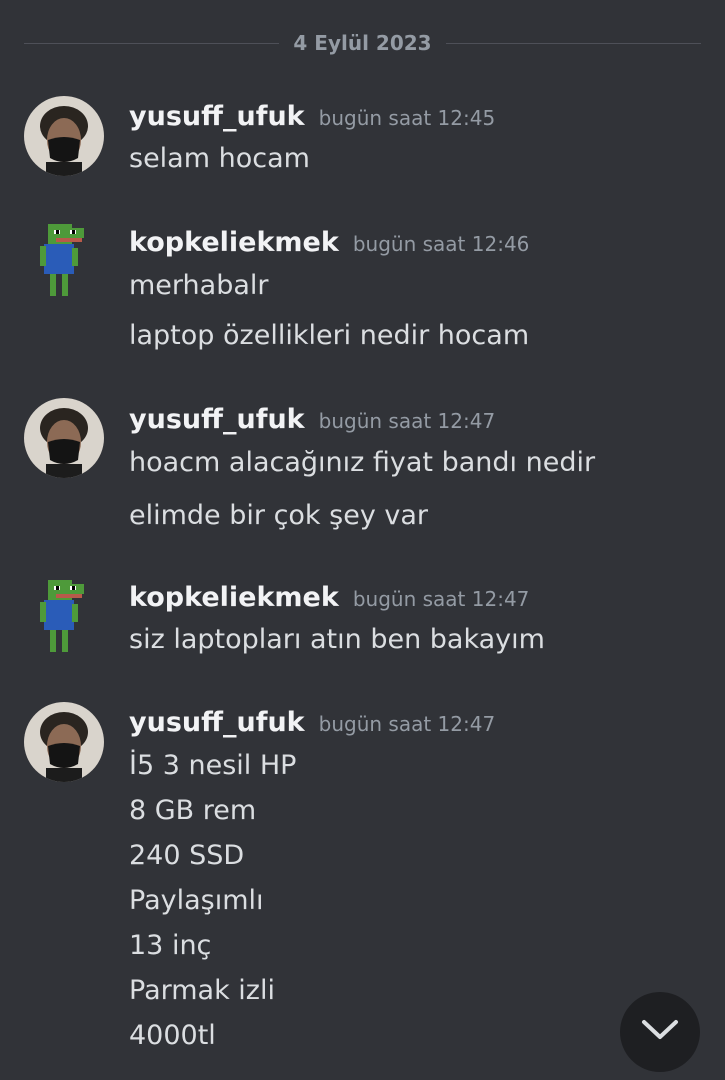  I want to click on chevron-down-icon, so click(660, 1032).